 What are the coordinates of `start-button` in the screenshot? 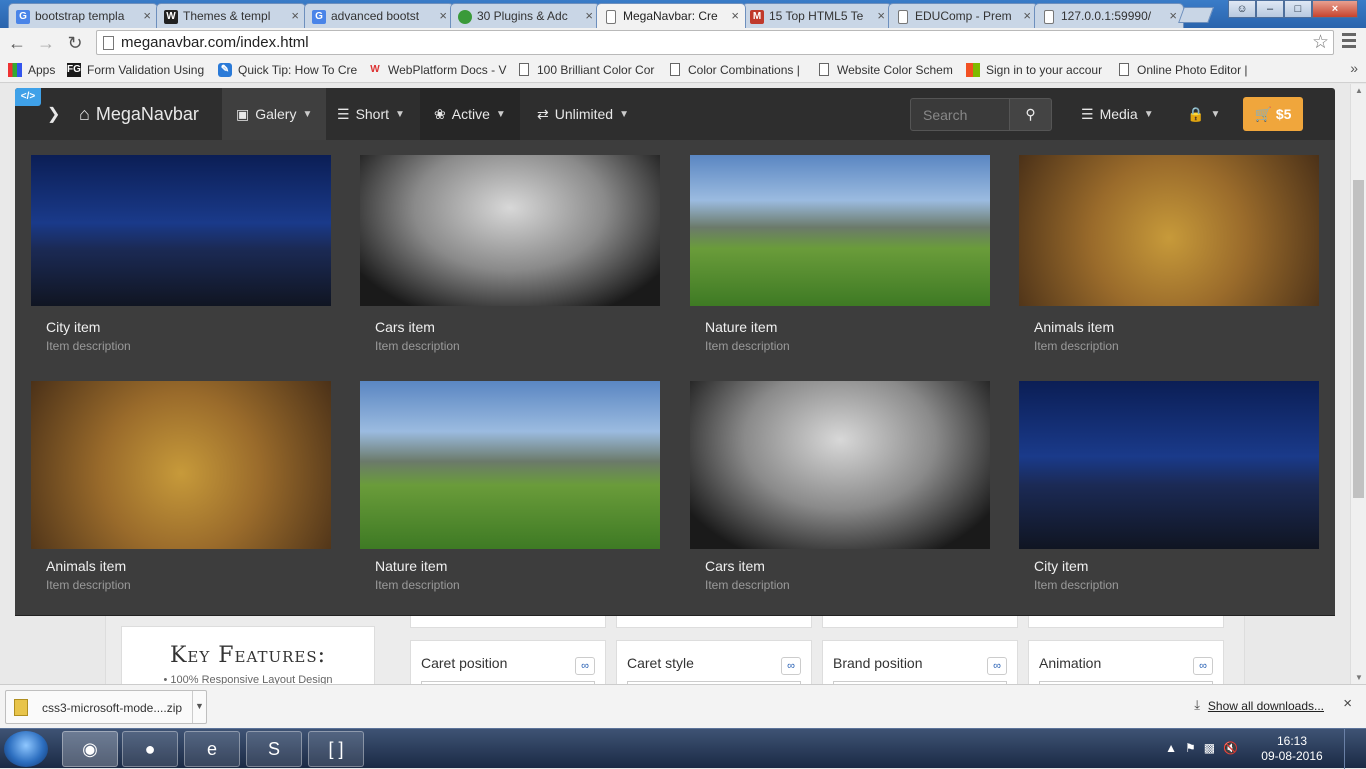 It's located at (26, 749).